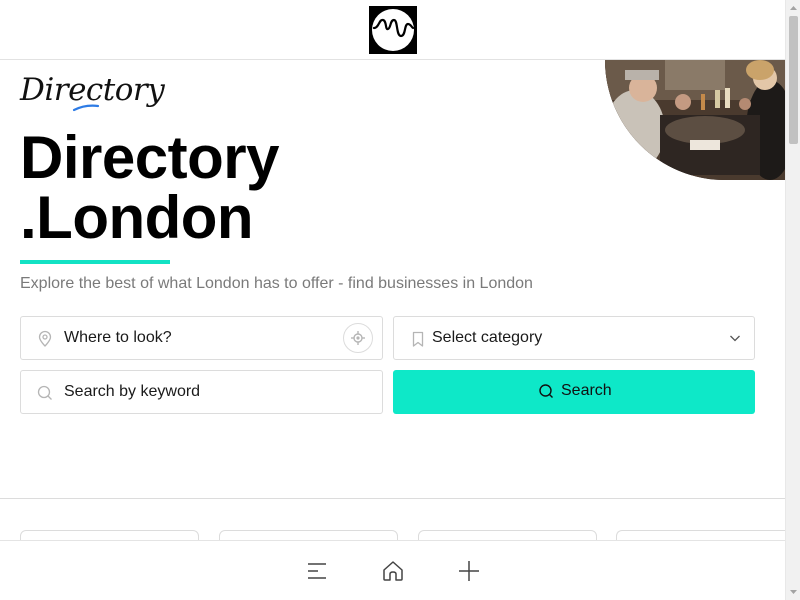 This screenshot has width=800, height=600. I want to click on page-title-line1: Directory, so click(149, 157).